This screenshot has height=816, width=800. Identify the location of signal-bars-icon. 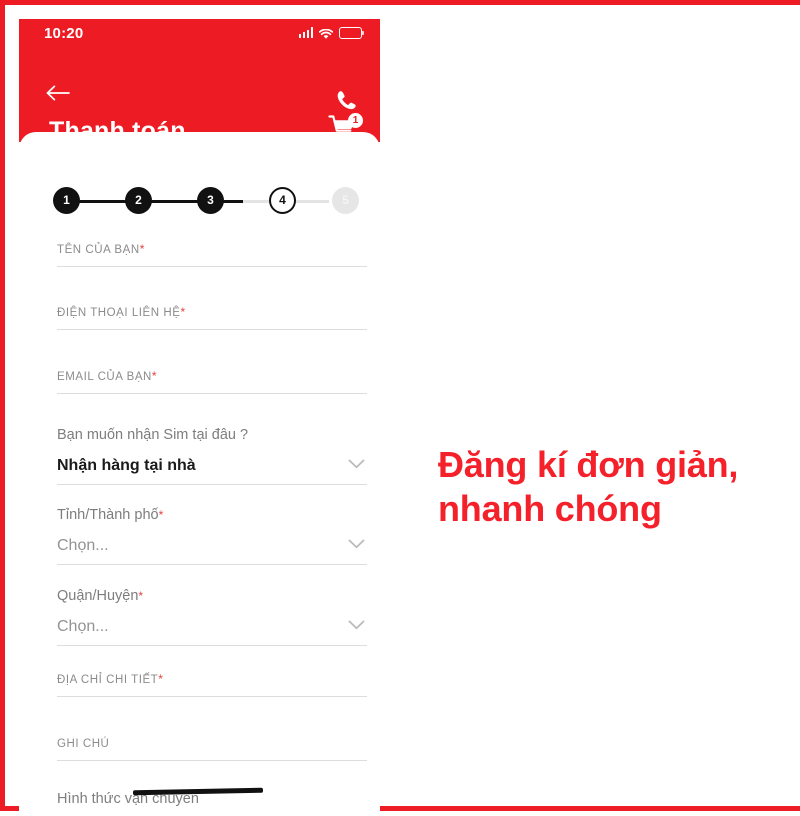
(305, 33).